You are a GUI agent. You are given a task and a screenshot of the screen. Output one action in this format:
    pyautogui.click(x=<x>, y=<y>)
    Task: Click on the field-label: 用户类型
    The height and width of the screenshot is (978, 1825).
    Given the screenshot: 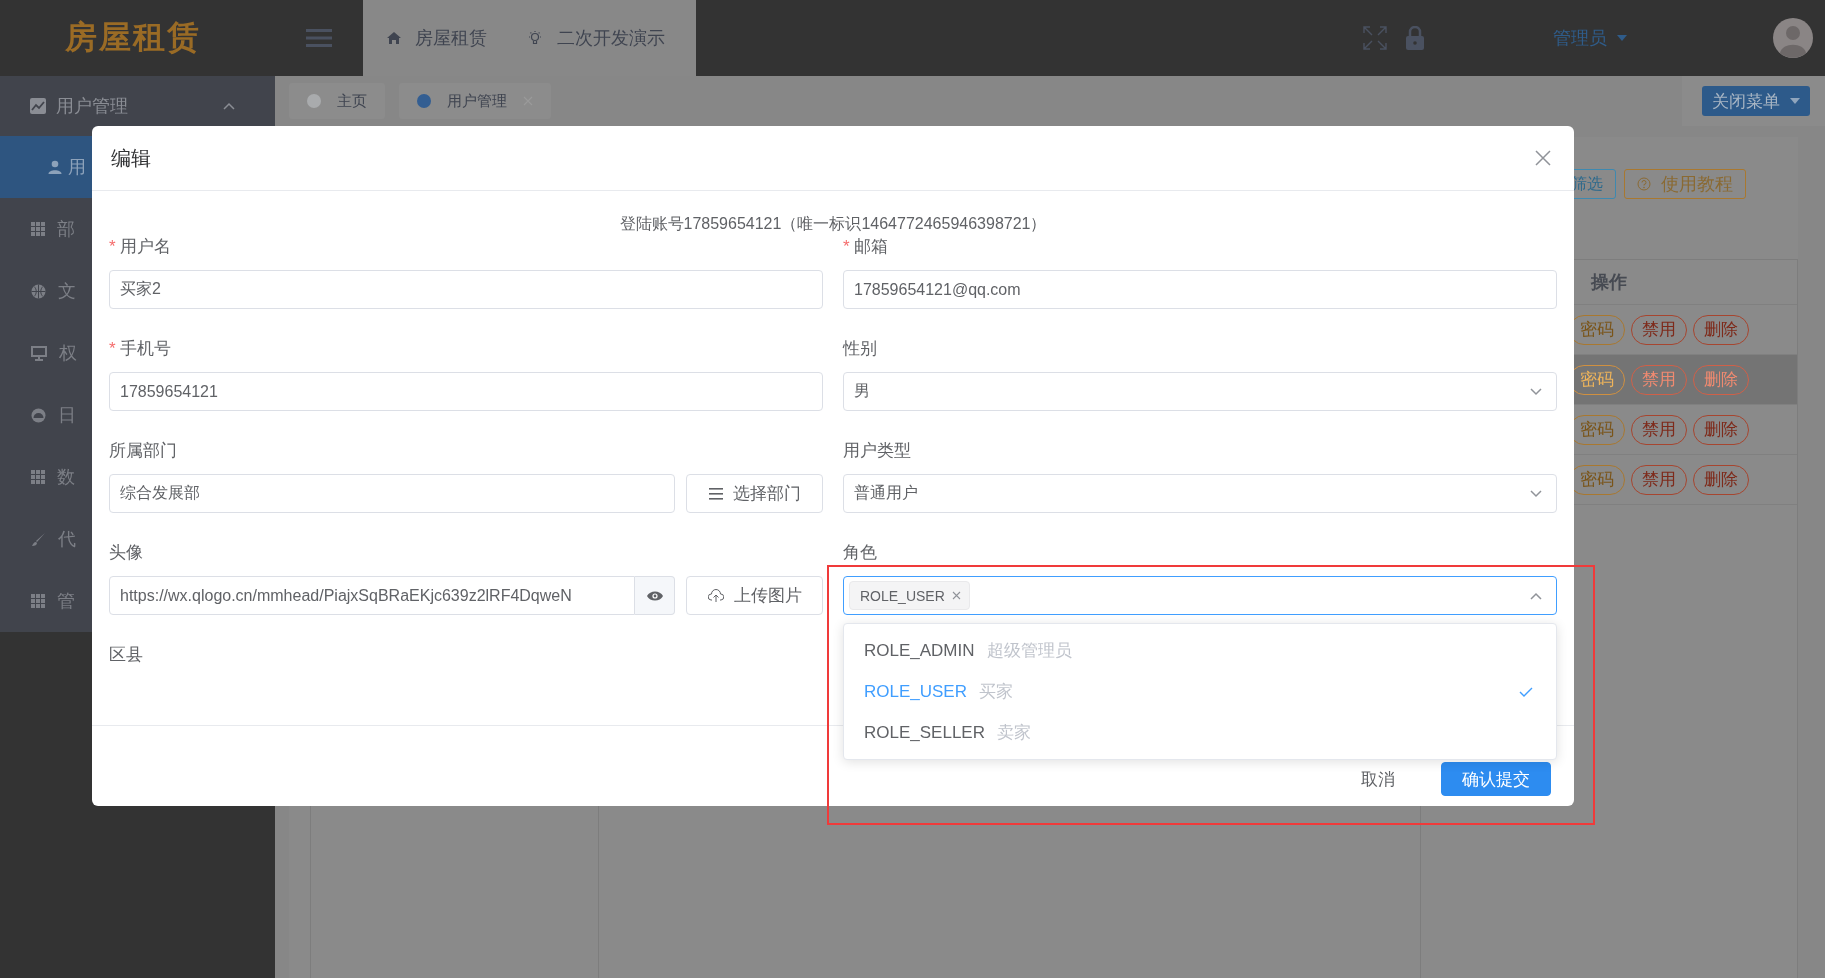 What is the action you would take?
    pyautogui.click(x=877, y=451)
    